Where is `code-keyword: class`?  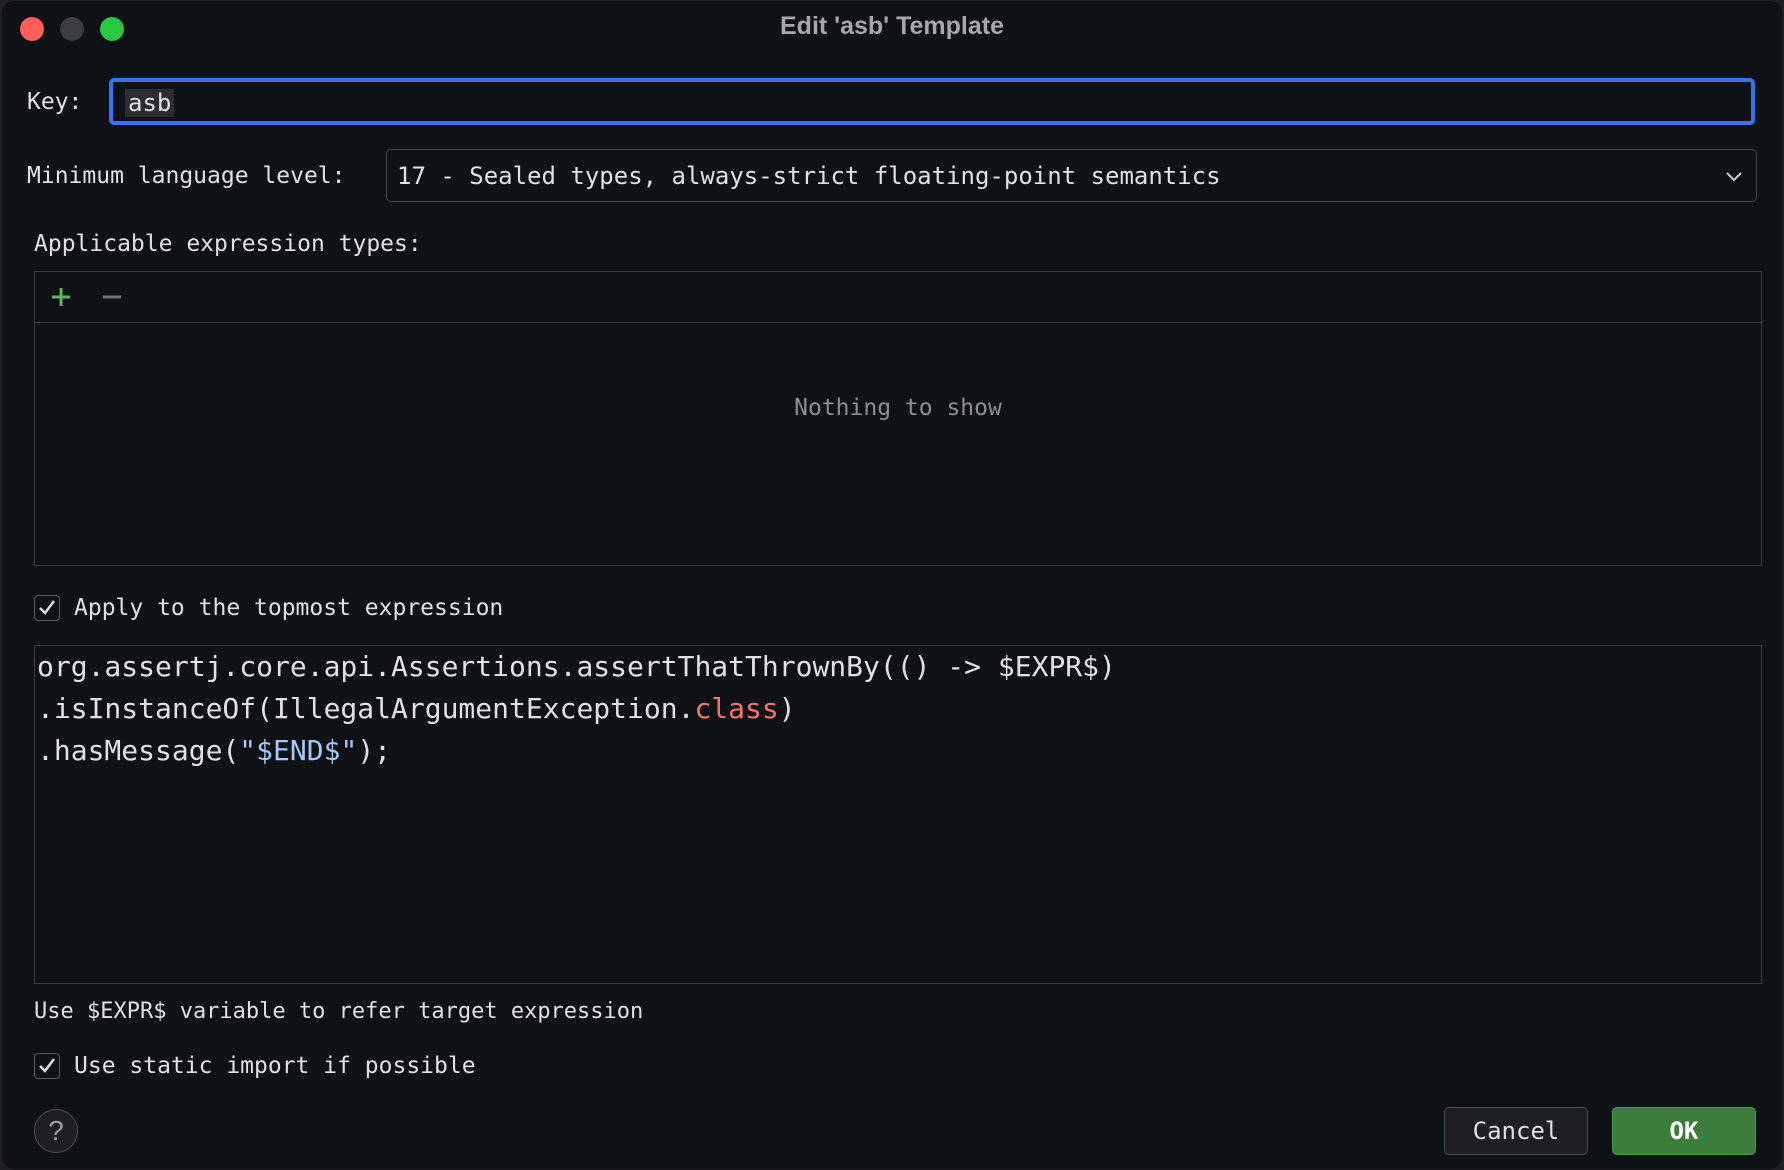
code-keyword: class is located at coordinates (736, 708).